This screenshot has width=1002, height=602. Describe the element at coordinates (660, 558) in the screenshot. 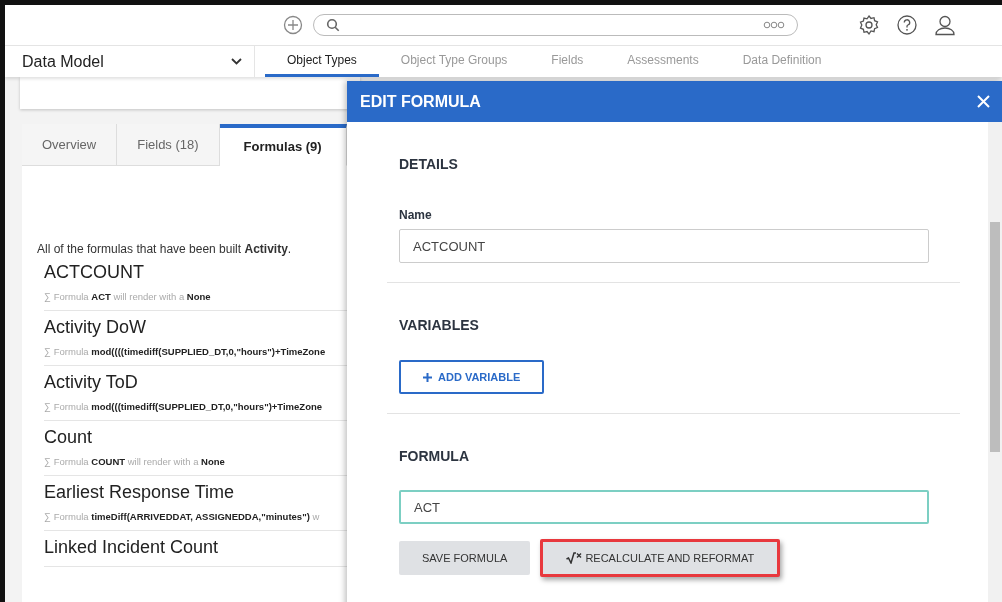

I see `recalculate-button: RECALCULATE AND REFORMAT` at that location.